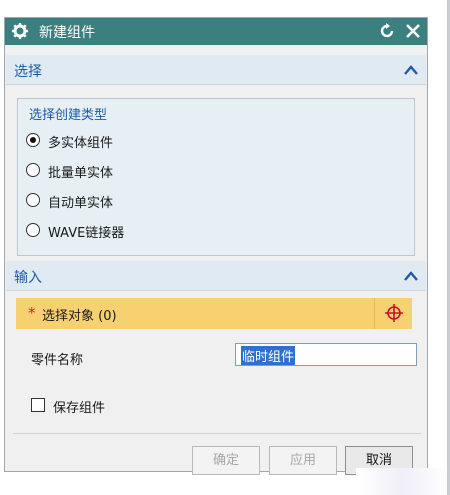 Image resolution: width=450 pixels, height=495 pixels. I want to click on radio-label: 多实体组件, so click(81, 143).